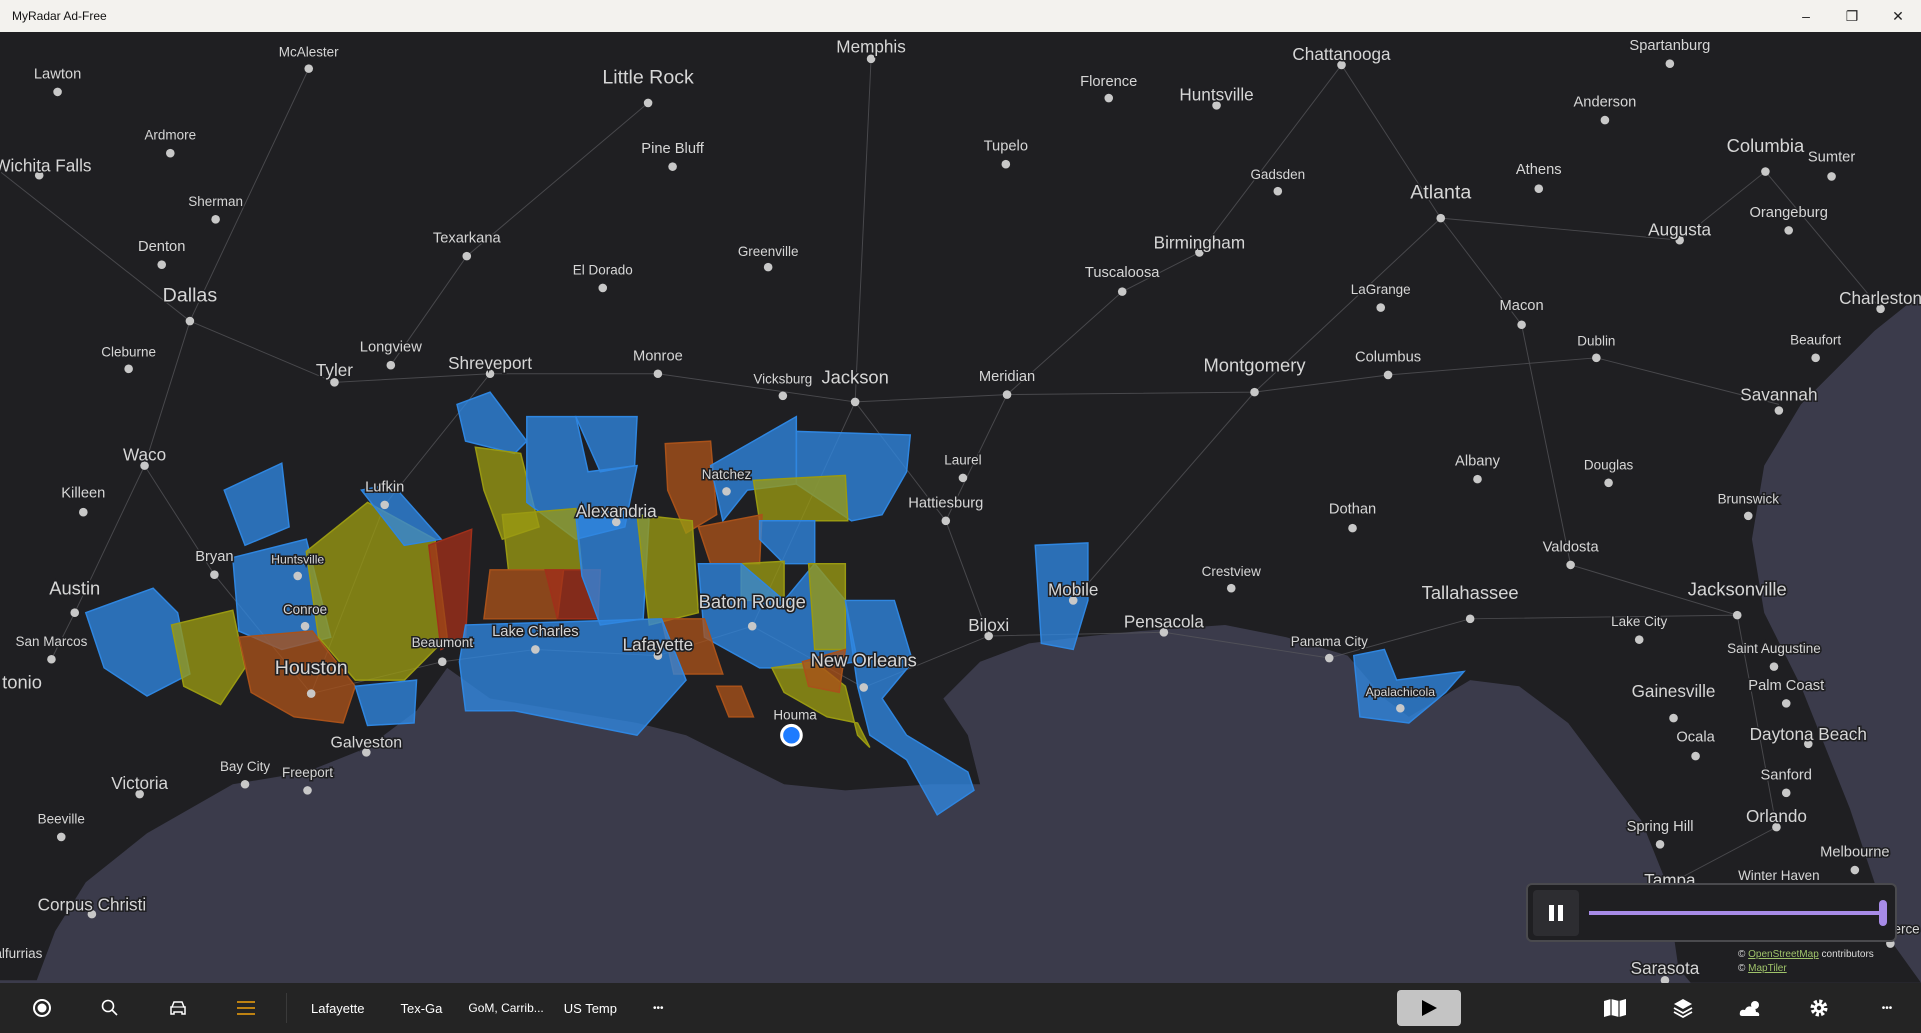 Image resolution: width=1921 pixels, height=1033 pixels. What do you see at coordinates (1609, 464) in the screenshot?
I see `city-label: Douglas` at bounding box center [1609, 464].